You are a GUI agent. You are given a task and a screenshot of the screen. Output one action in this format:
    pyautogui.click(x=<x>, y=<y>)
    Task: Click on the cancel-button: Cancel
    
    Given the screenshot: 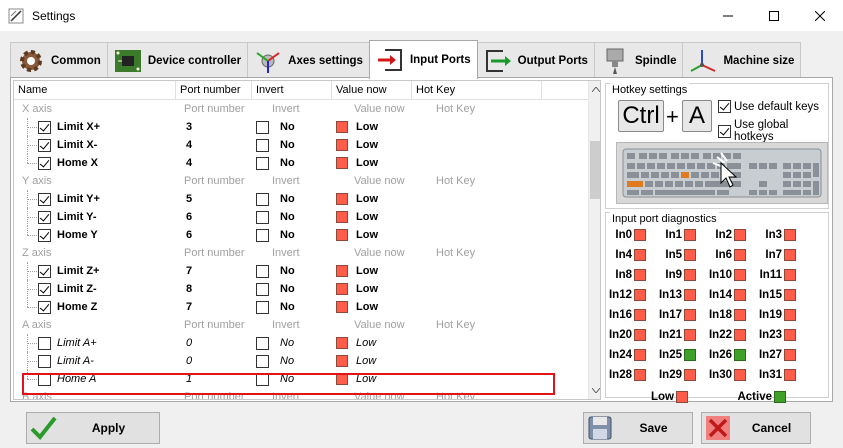 What is the action you would take?
    pyautogui.click(x=756, y=428)
    